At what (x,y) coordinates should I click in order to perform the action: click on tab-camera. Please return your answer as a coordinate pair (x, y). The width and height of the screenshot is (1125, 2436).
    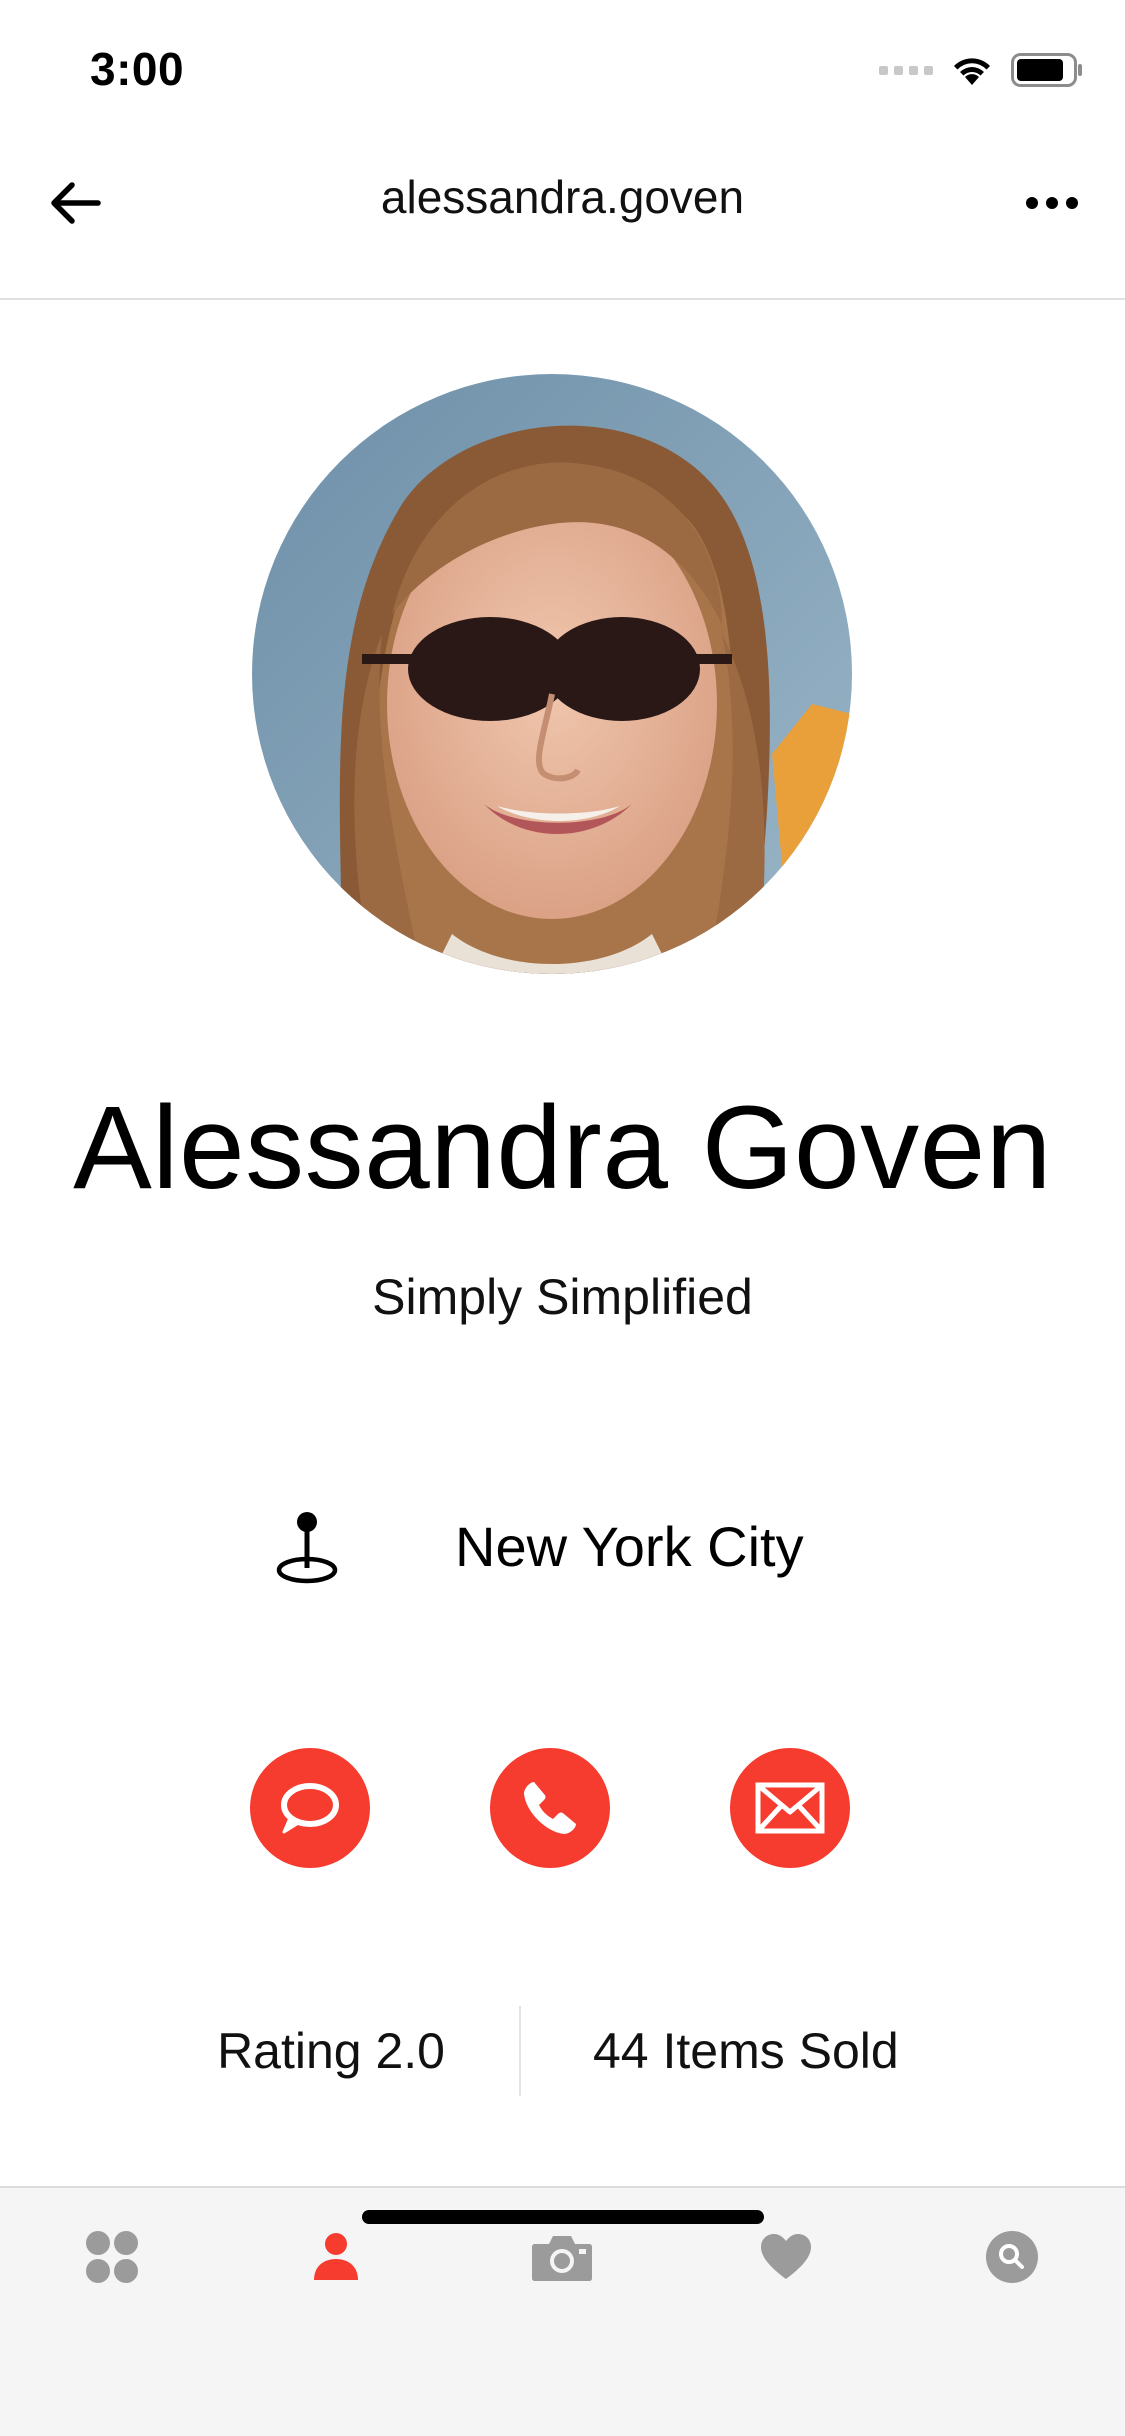
    Looking at the image, I should click on (562, 2257).